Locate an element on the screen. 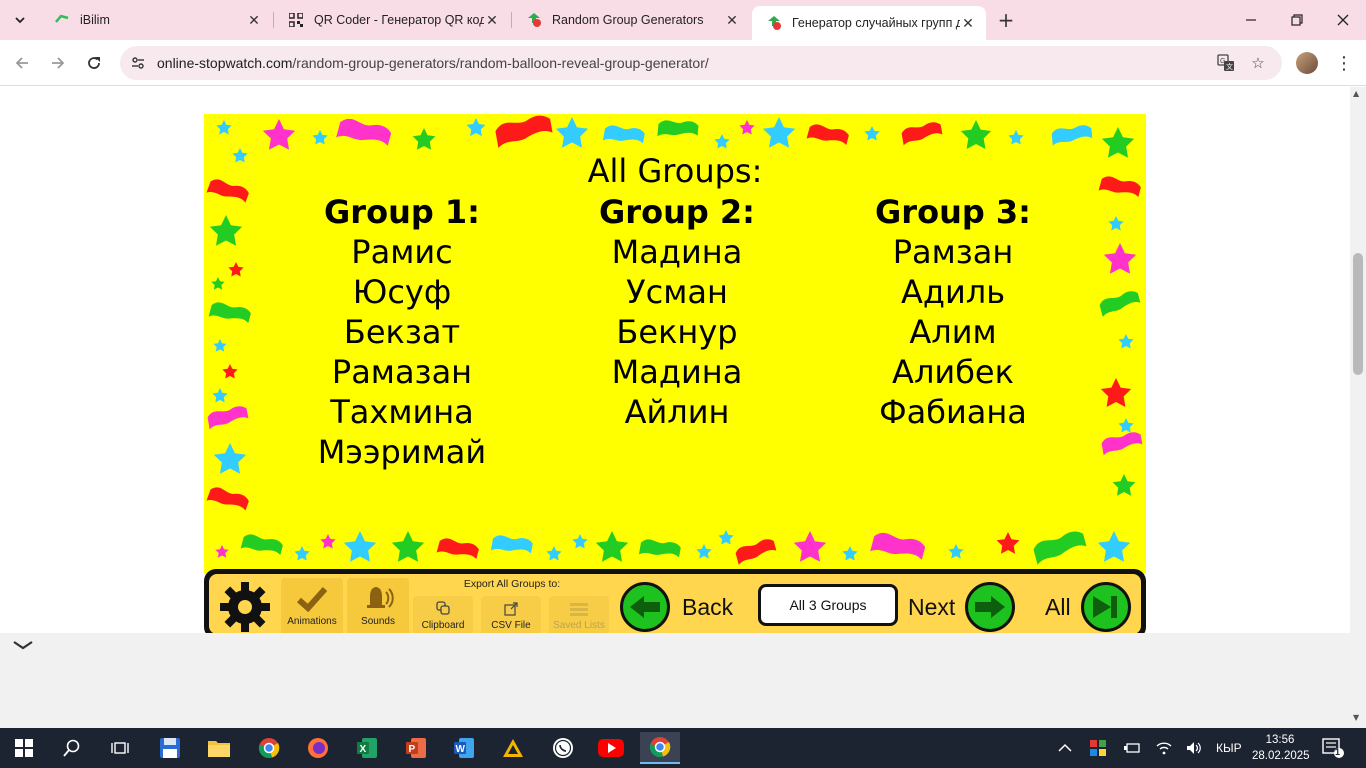 The width and height of the screenshot is (1366, 768). input-language-indicator: КЫР is located at coordinates (1229, 748).